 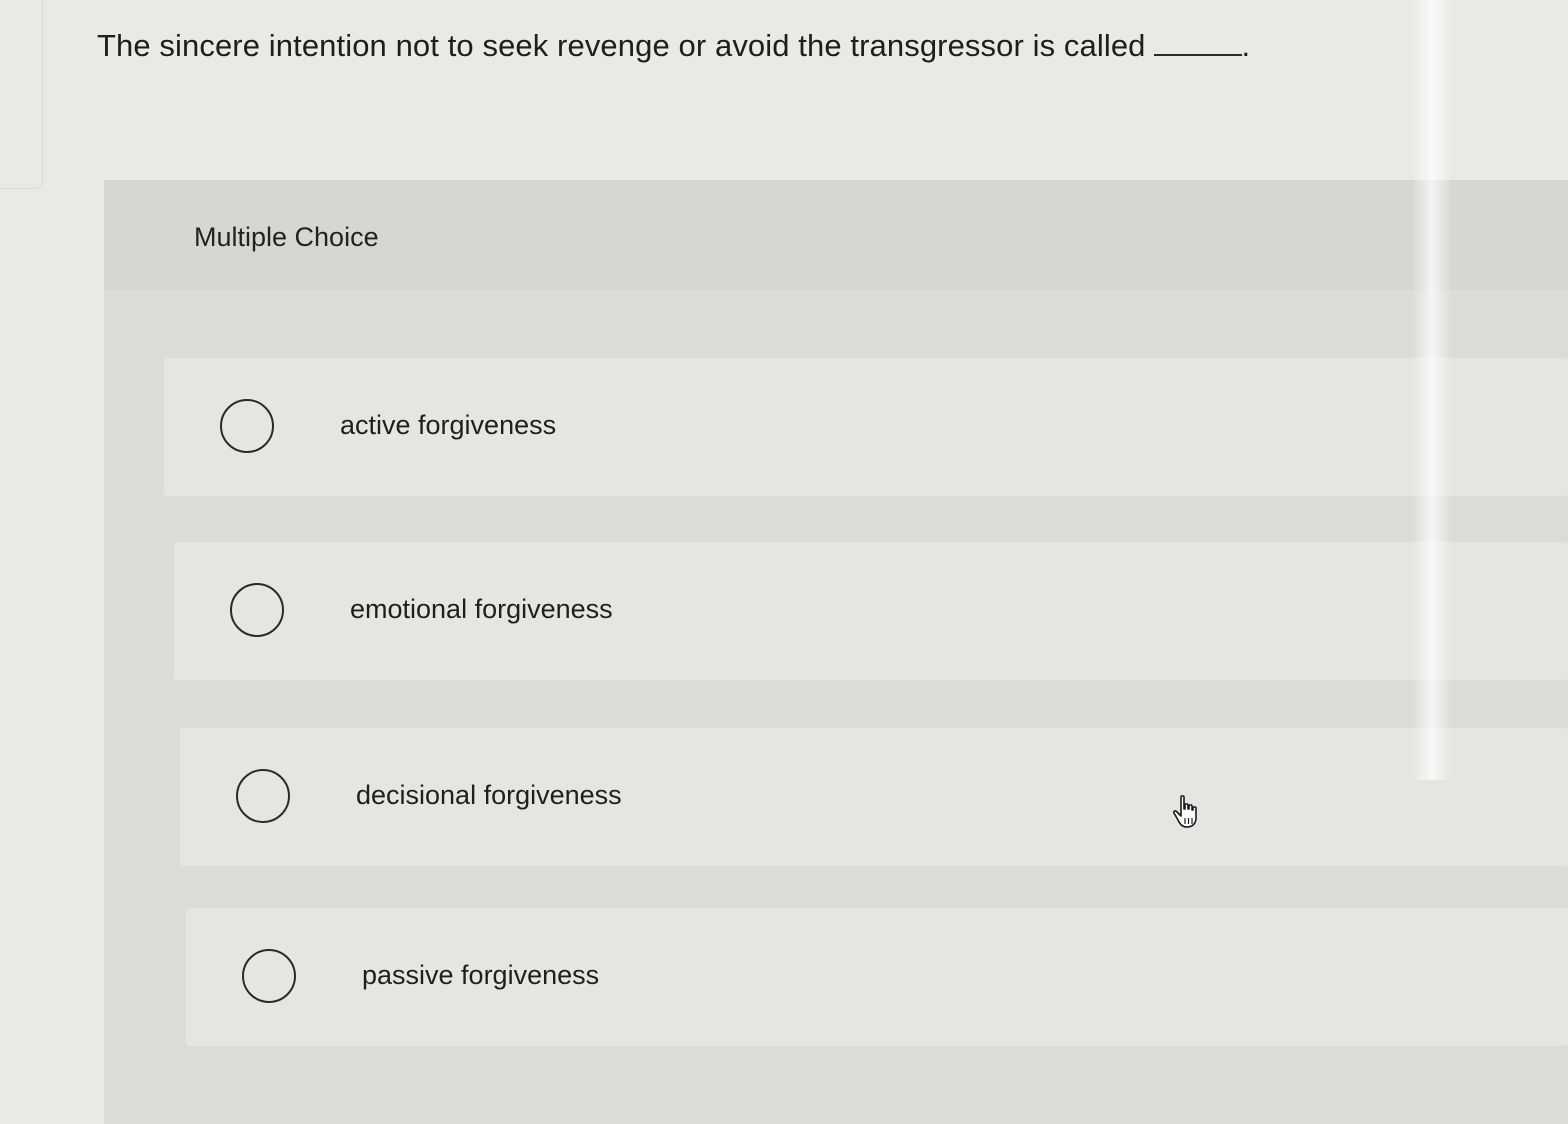 I want to click on answer-option-label: passive forgiveness, so click(x=481, y=975).